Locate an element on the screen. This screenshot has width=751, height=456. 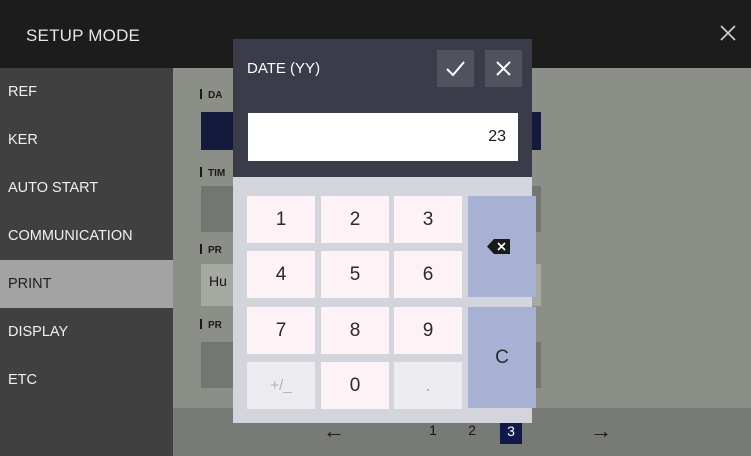
decimal-key: . is located at coordinates (428, 385).